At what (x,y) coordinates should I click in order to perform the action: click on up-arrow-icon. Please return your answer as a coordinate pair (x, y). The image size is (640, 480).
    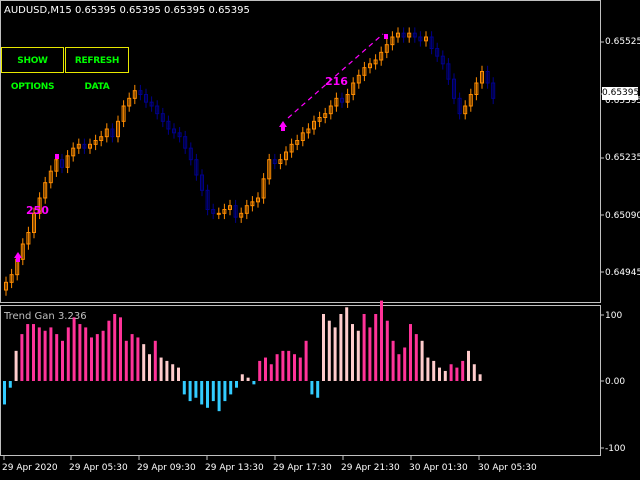
    Looking at the image, I should click on (283, 126).